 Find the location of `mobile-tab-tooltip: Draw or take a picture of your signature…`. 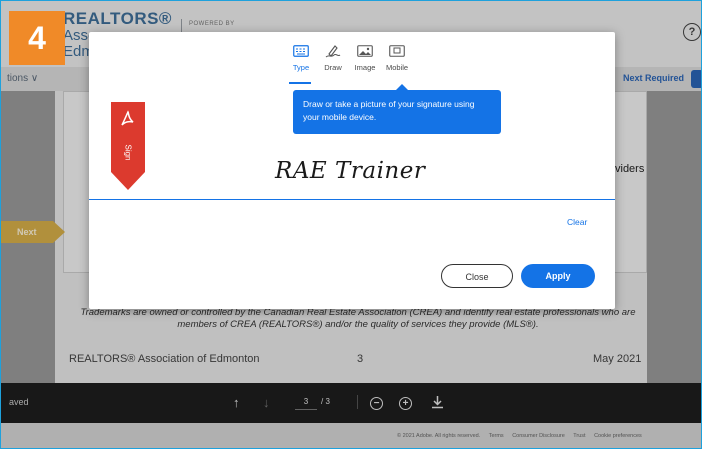

mobile-tab-tooltip: Draw or take a picture of your signature… is located at coordinates (397, 112).